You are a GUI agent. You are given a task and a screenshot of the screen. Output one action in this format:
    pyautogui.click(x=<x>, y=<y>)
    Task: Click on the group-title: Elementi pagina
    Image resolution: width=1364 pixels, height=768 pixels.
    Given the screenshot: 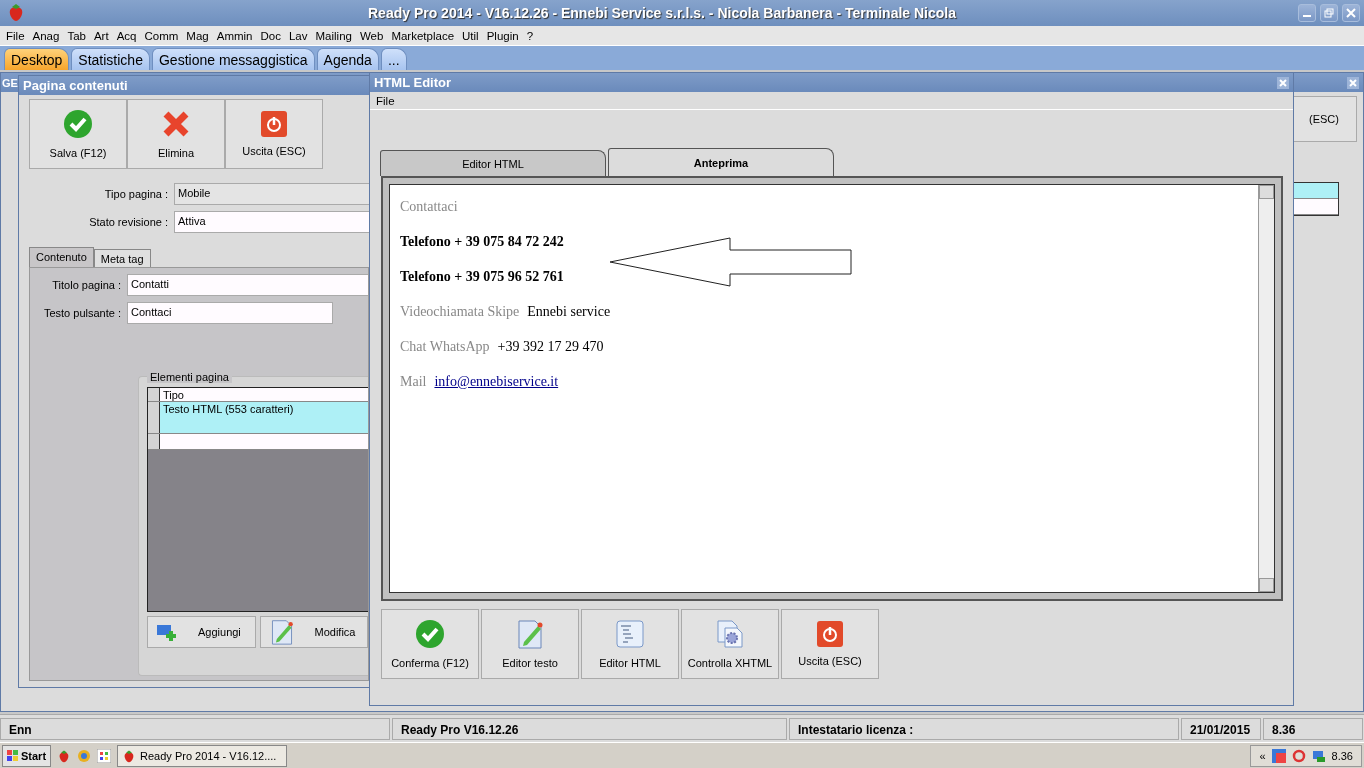 What is the action you would take?
    pyautogui.click(x=189, y=377)
    